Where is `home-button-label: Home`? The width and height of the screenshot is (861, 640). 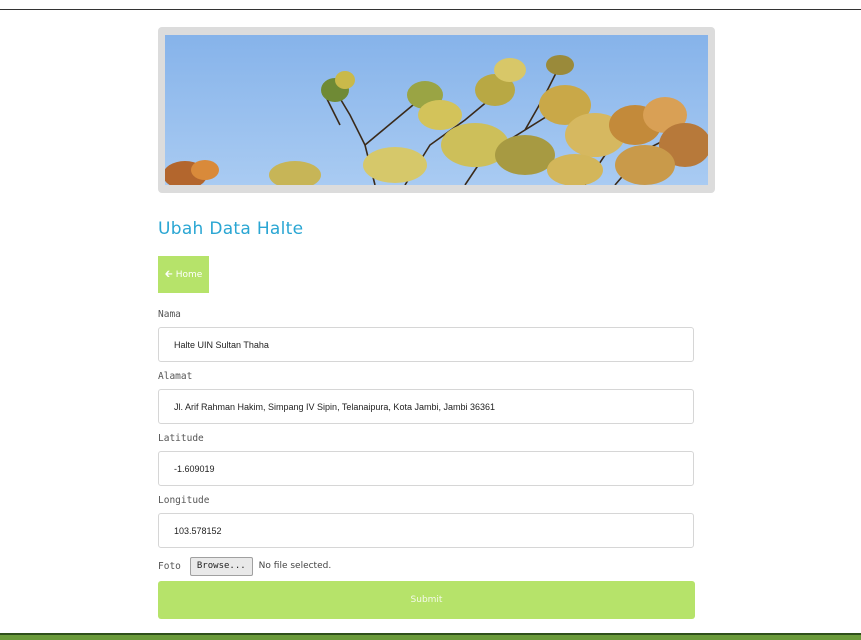
home-button-label: Home is located at coordinates (189, 274).